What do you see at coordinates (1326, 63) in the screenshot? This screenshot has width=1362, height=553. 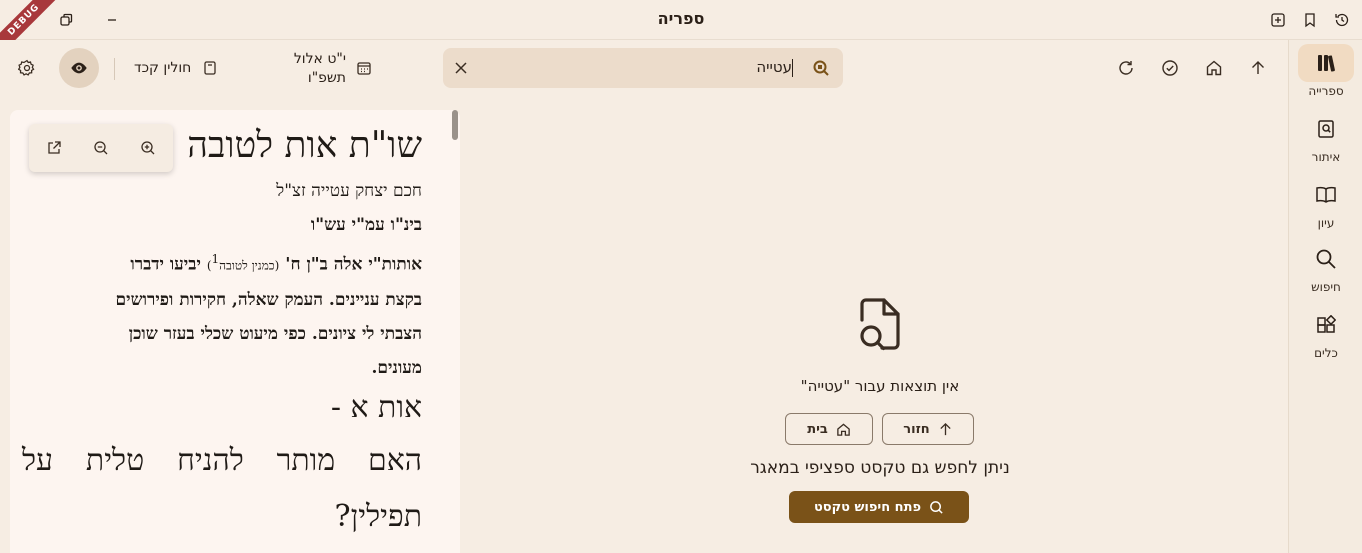 I see `library-icon` at bounding box center [1326, 63].